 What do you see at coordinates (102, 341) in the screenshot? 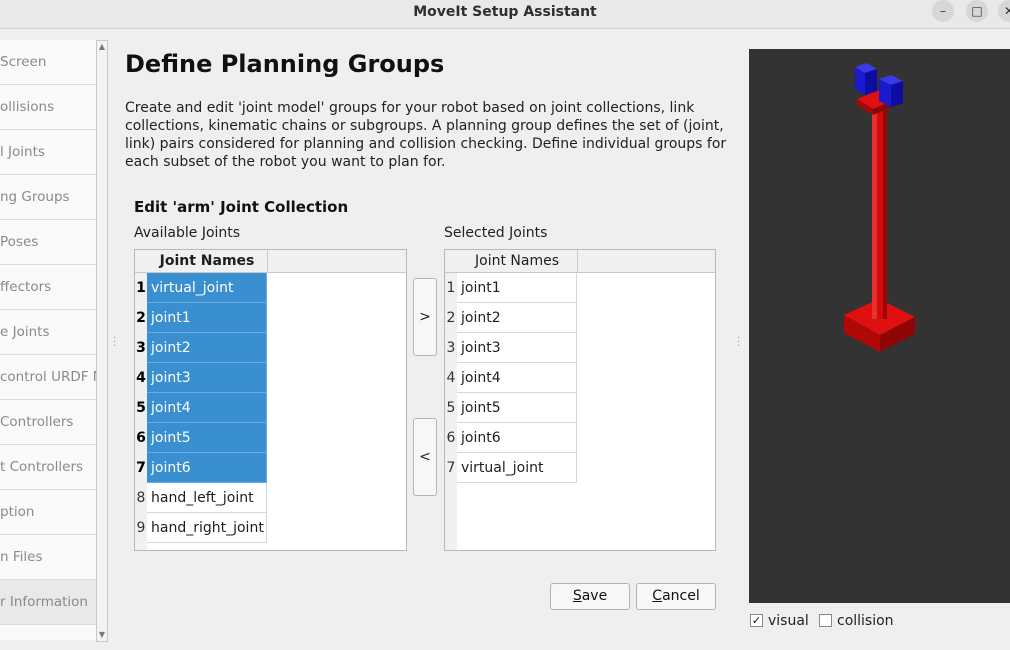
I see `steps-scrollbar: ▲ ▼` at bounding box center [102, 341].